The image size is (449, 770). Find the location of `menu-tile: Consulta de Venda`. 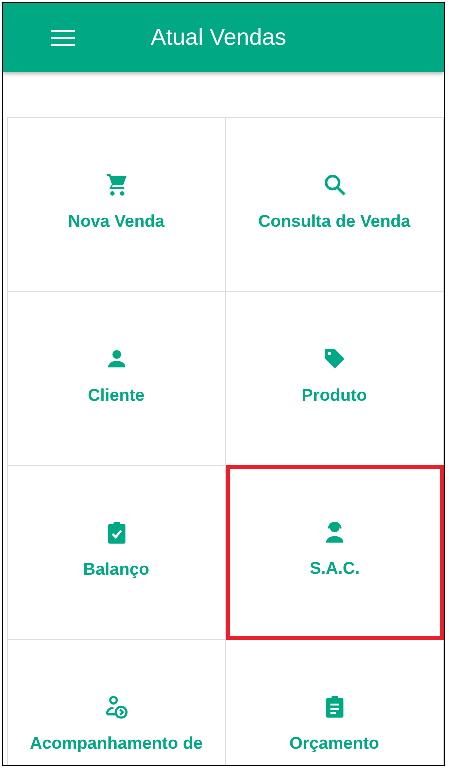

menu-tile: Consulta de Venda is located at coordinates (335, 205).